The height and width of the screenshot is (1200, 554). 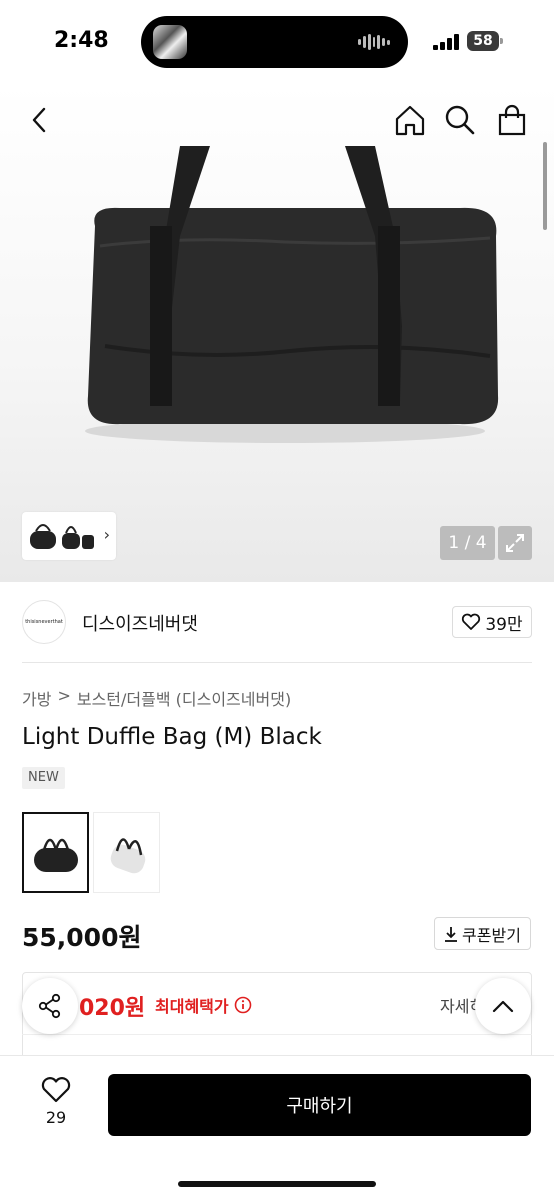 What do you see at coordinates (491, 935) in the screenshot?
I see `coupon-label: 쿠폰받기` at bounding box center [491, 935].